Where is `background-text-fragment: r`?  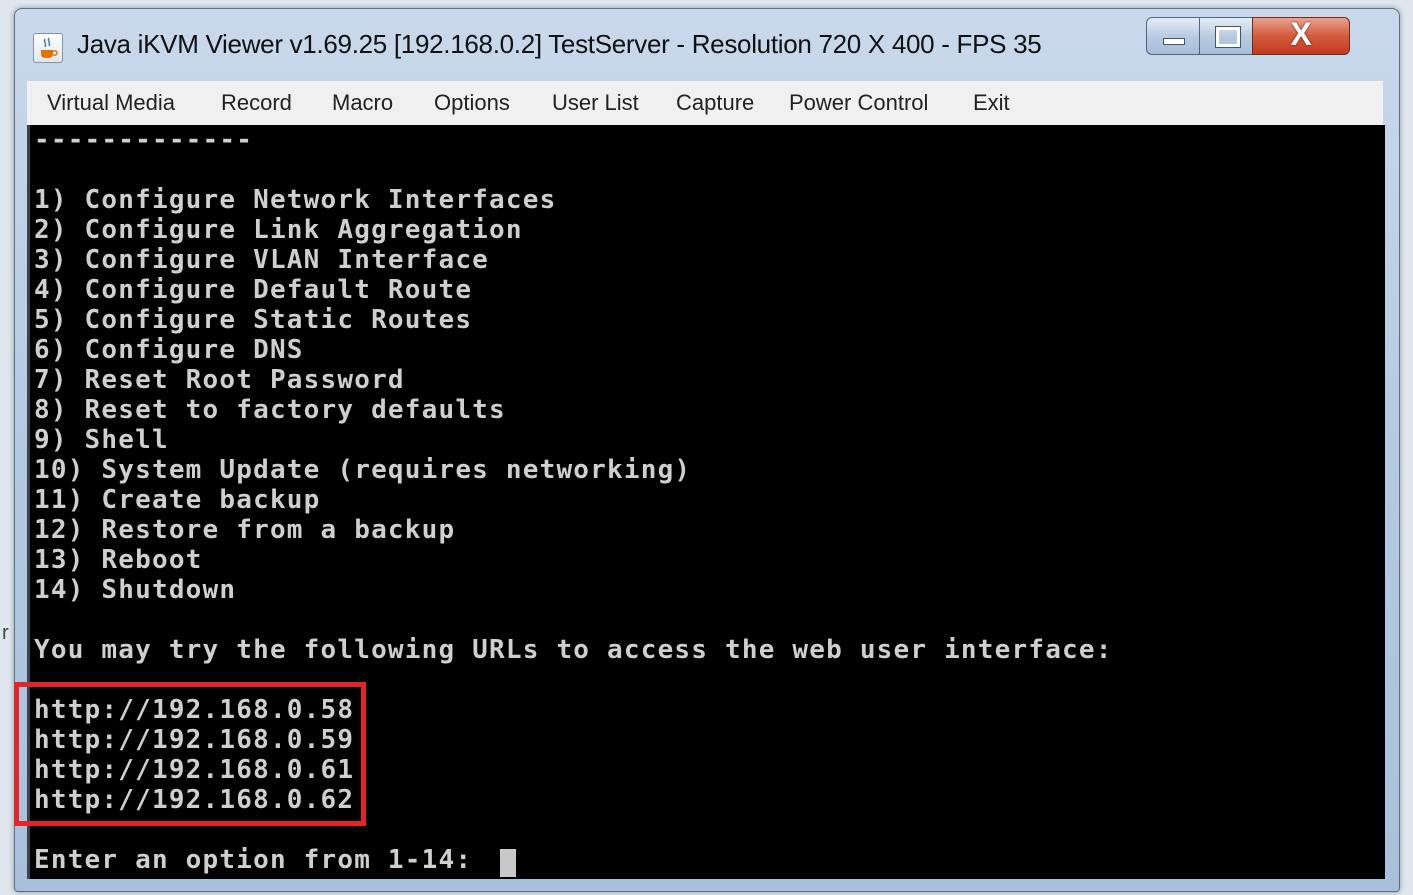
background-text-fragment: r is located at coordinates (5, 633).